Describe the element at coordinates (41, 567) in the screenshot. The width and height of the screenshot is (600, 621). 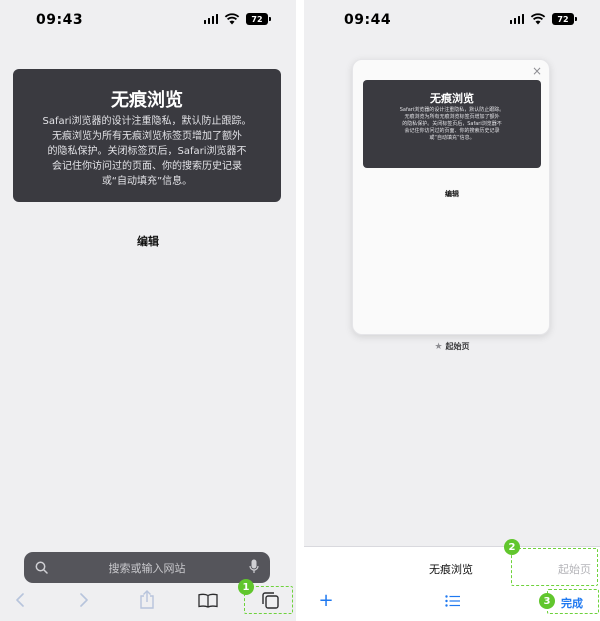
I see `search-icon` at that location.